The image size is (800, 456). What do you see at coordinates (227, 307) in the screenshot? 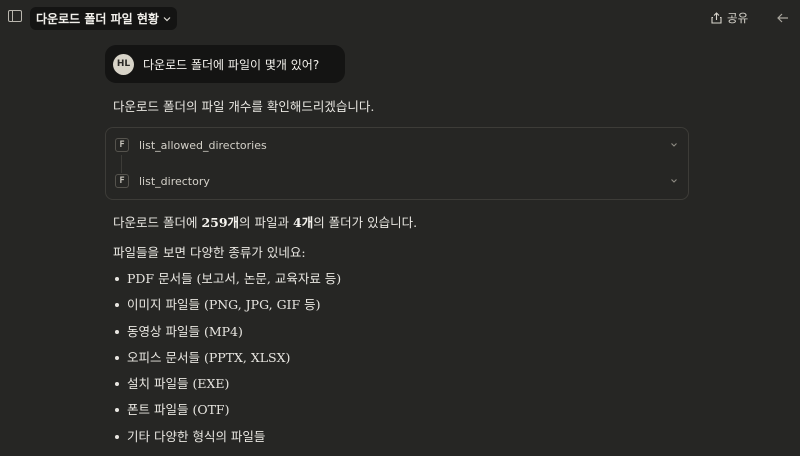
I see `list-item: 이미지 파일들 (PNG, JPG, GIF 등)` at bounding box center [227, 307].